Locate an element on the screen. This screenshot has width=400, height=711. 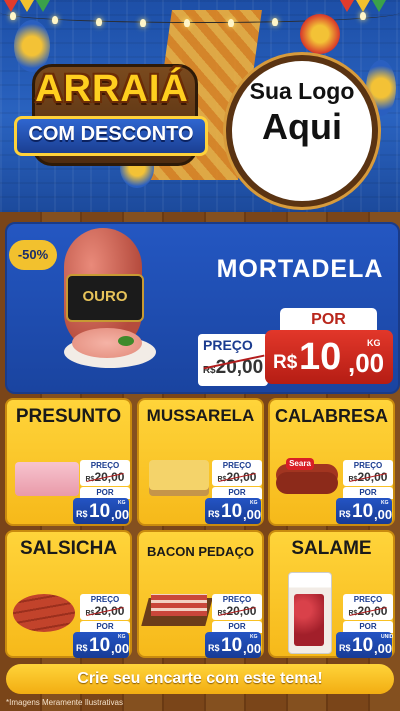
new-price-label: POR is located at coordinates (328, 320).